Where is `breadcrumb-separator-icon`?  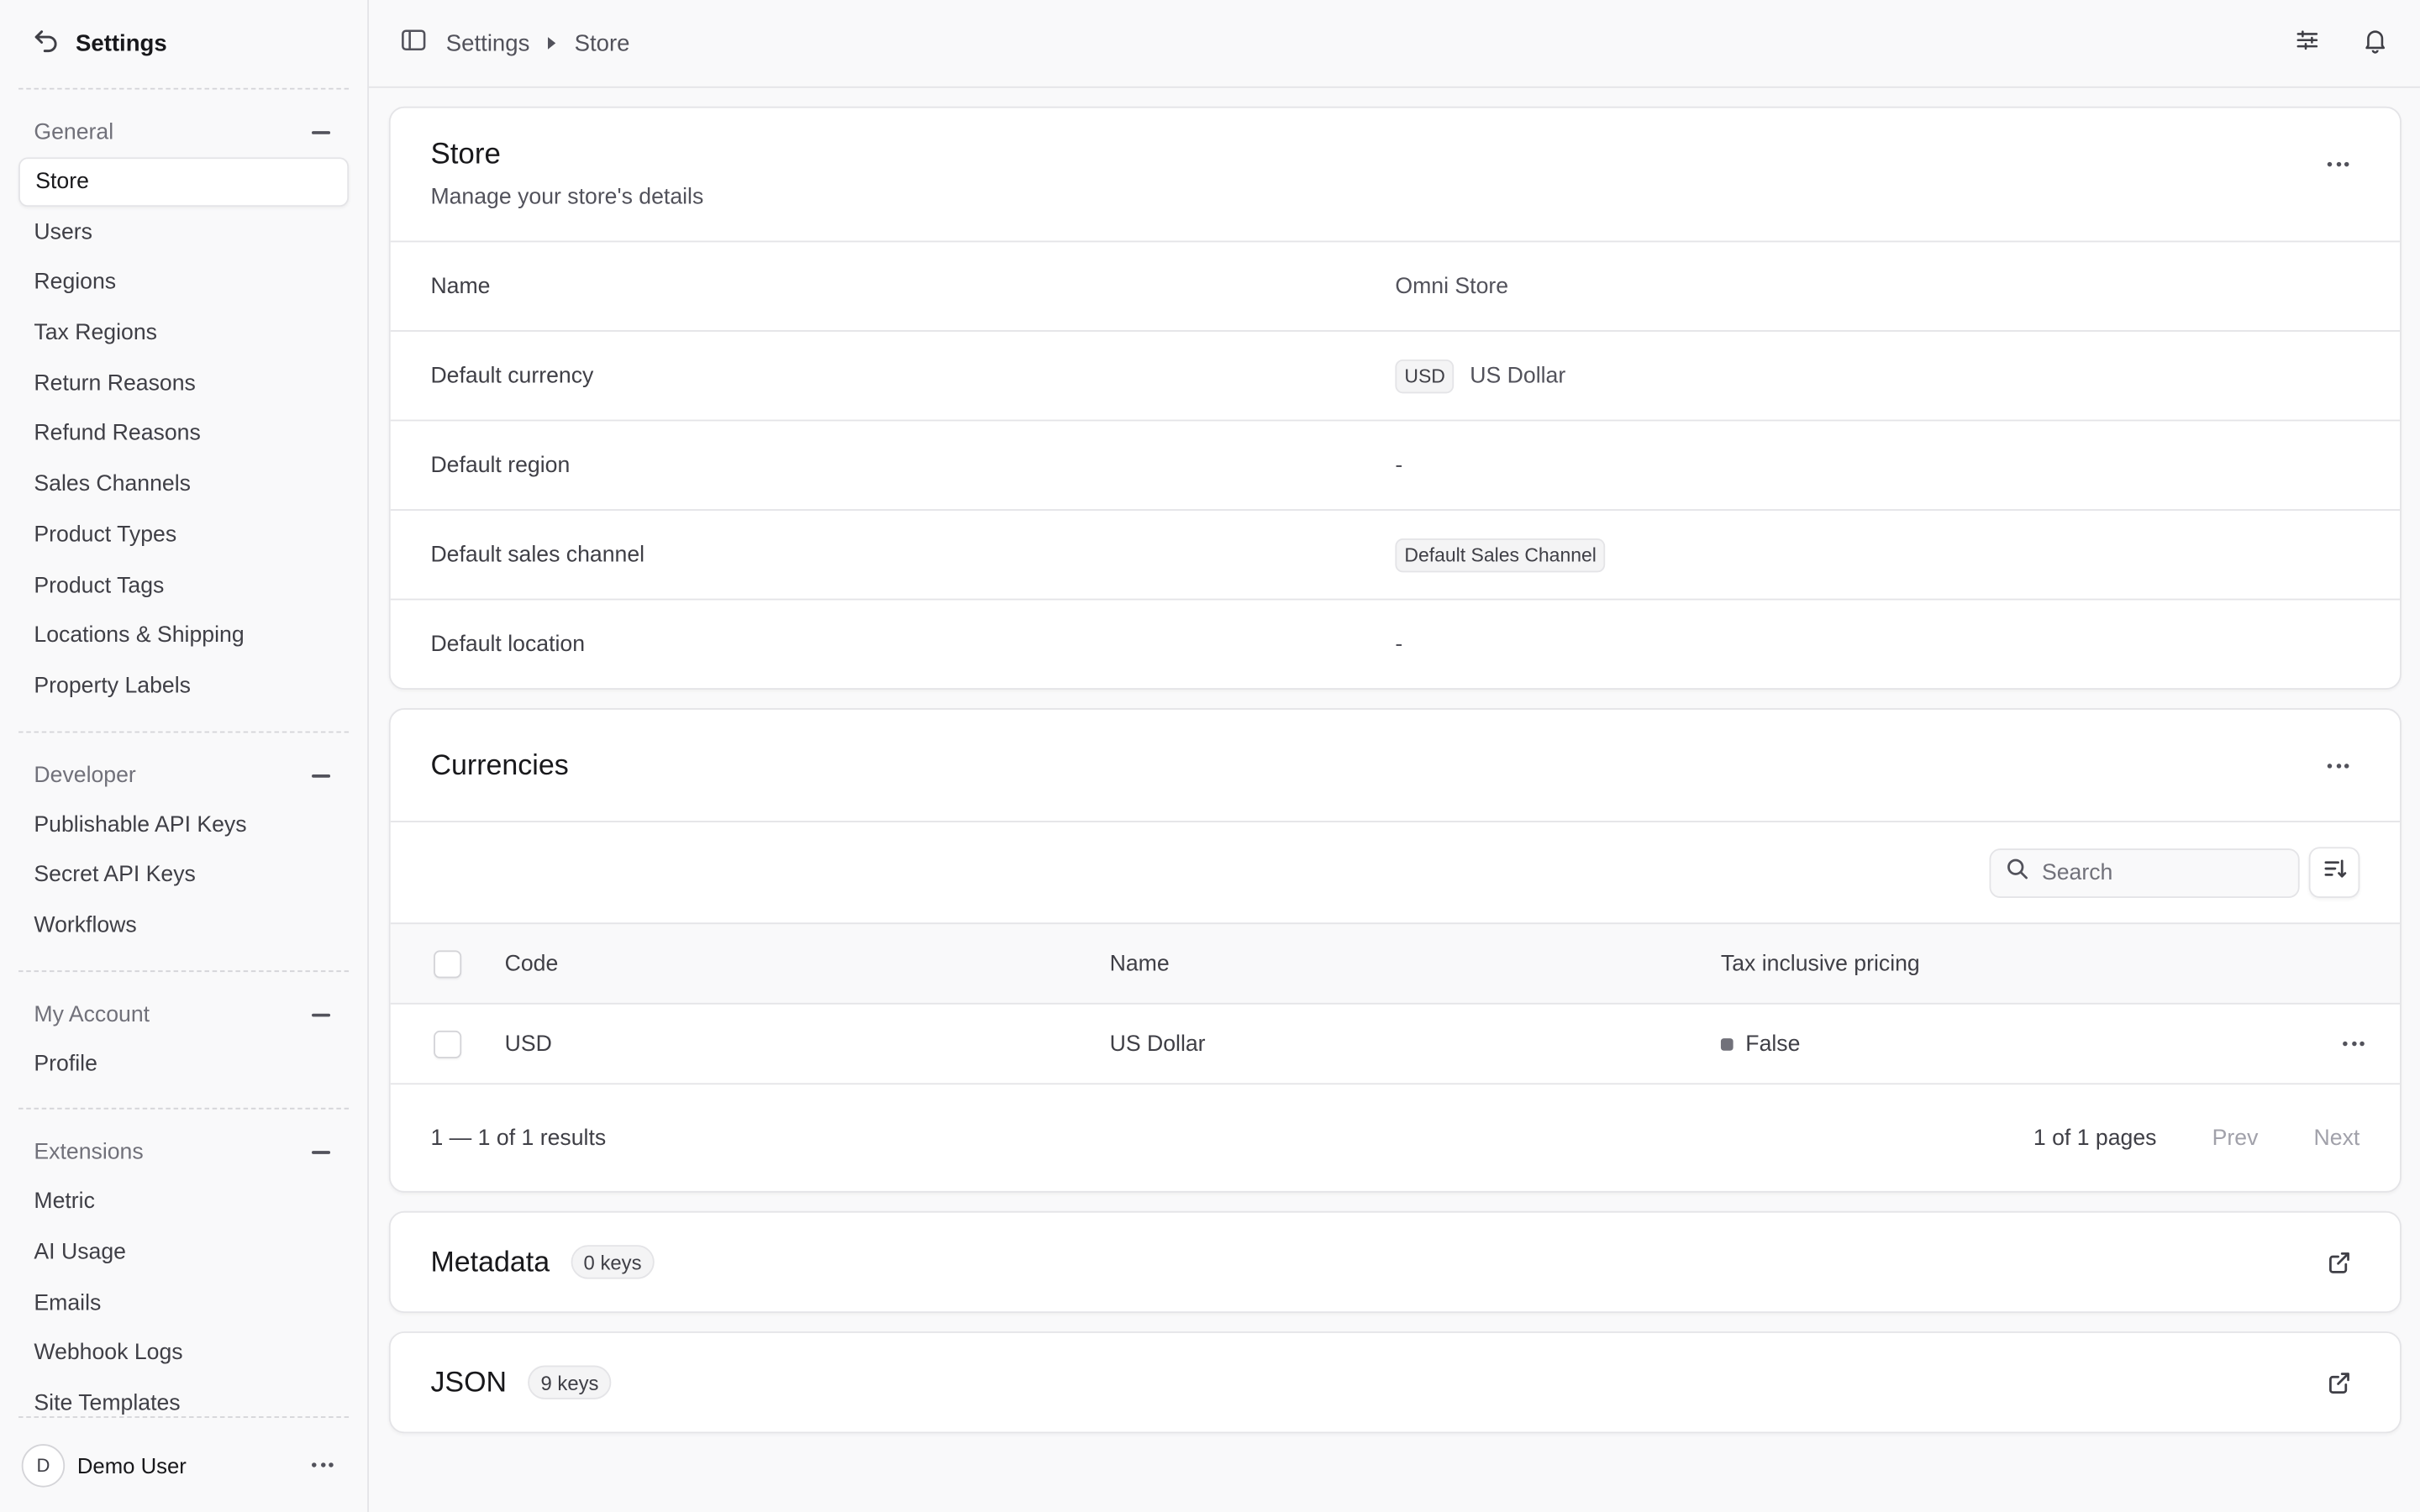 breadcrumb-separator-icon is located at coordinates (552, 43).